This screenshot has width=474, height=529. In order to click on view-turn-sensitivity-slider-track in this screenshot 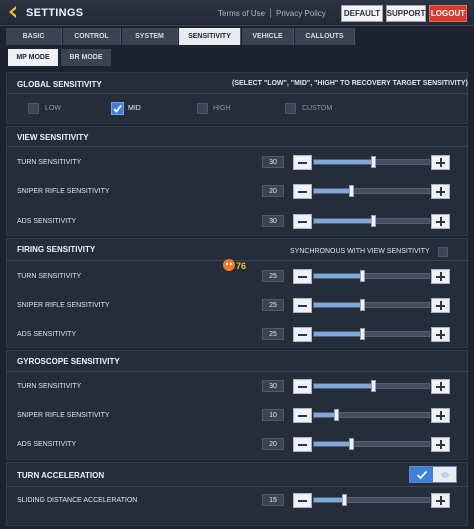, I will do `click(371, 162)`.